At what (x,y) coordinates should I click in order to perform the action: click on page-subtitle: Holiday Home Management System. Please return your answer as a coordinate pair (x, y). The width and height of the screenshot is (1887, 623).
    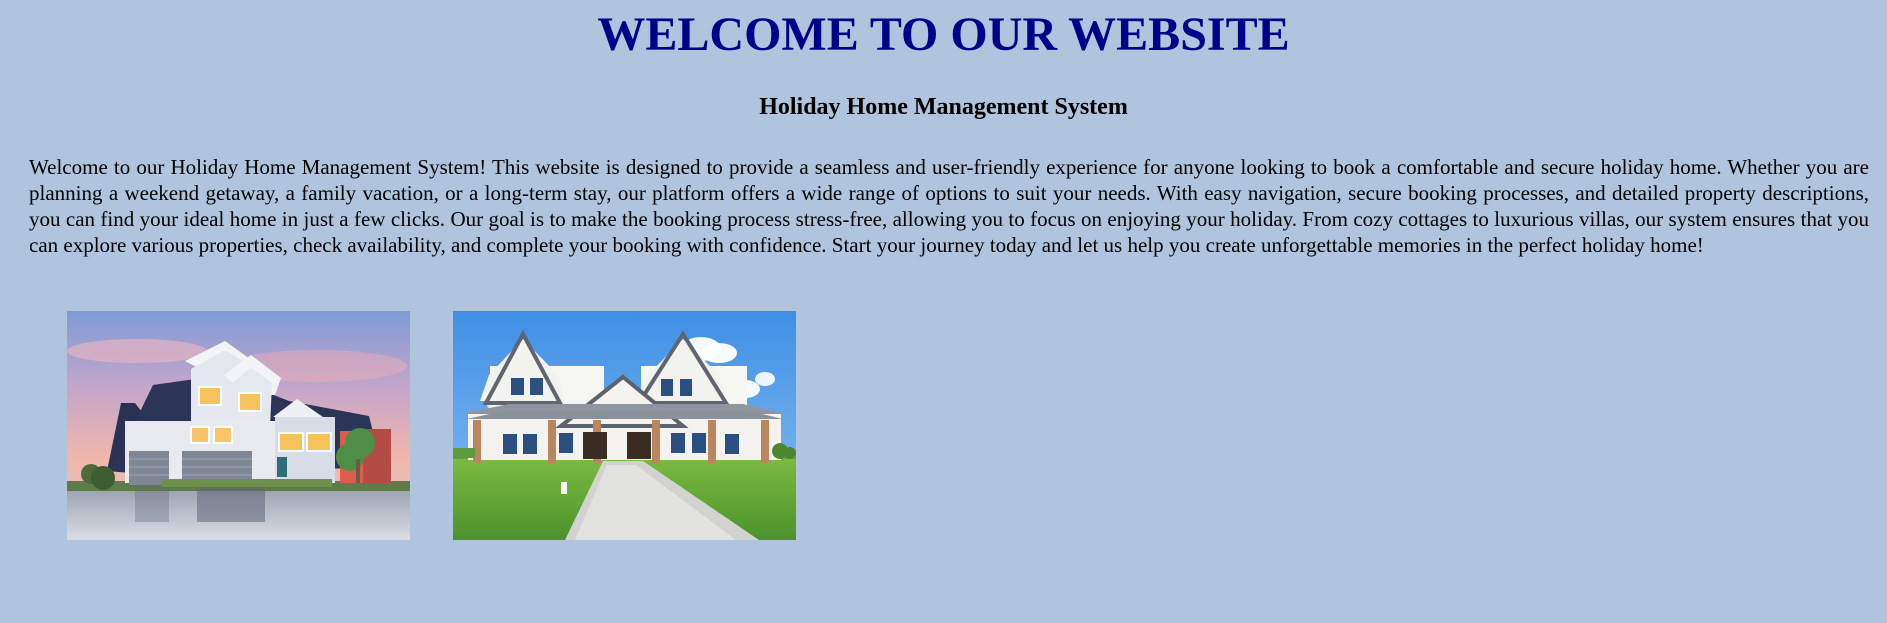
    Looking at the image, I should click on (943, 107).